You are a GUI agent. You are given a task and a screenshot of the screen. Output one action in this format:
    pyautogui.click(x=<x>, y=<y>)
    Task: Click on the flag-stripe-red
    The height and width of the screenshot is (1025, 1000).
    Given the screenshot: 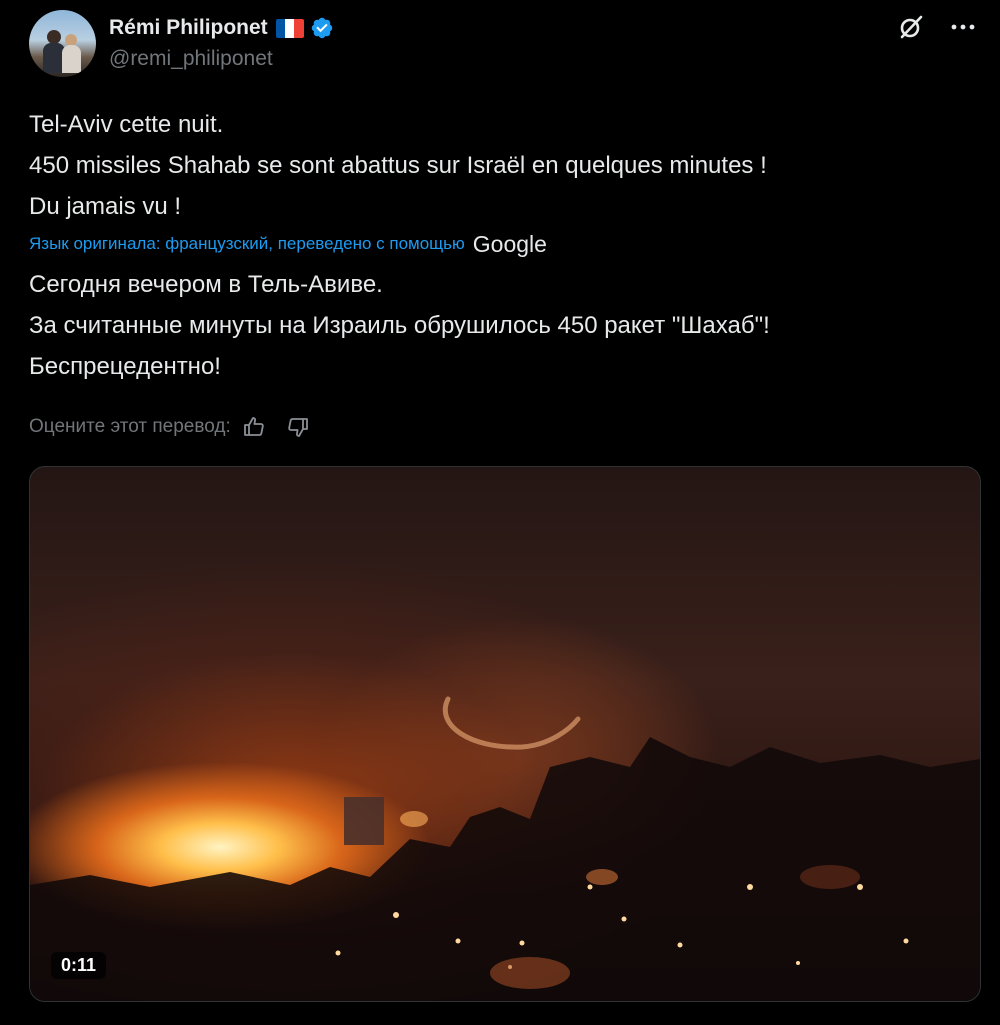 What is the action you would take?
    pyautogui.click(x=299, y=28)
    